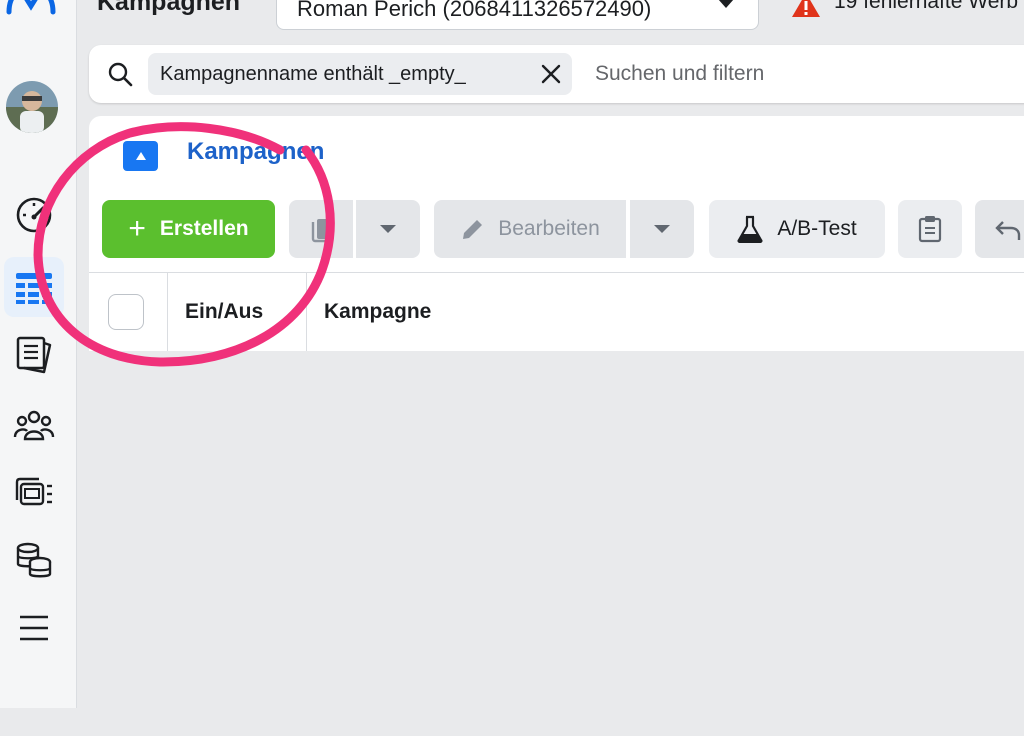 Image resolution: width=1024 pixels, height=736 pixels. What do you see at coordinates (313, 74) in the screenshot?
I see `filter-chip-label: Kampagnenname enthält _empty_` at bounding box center [313, 74].